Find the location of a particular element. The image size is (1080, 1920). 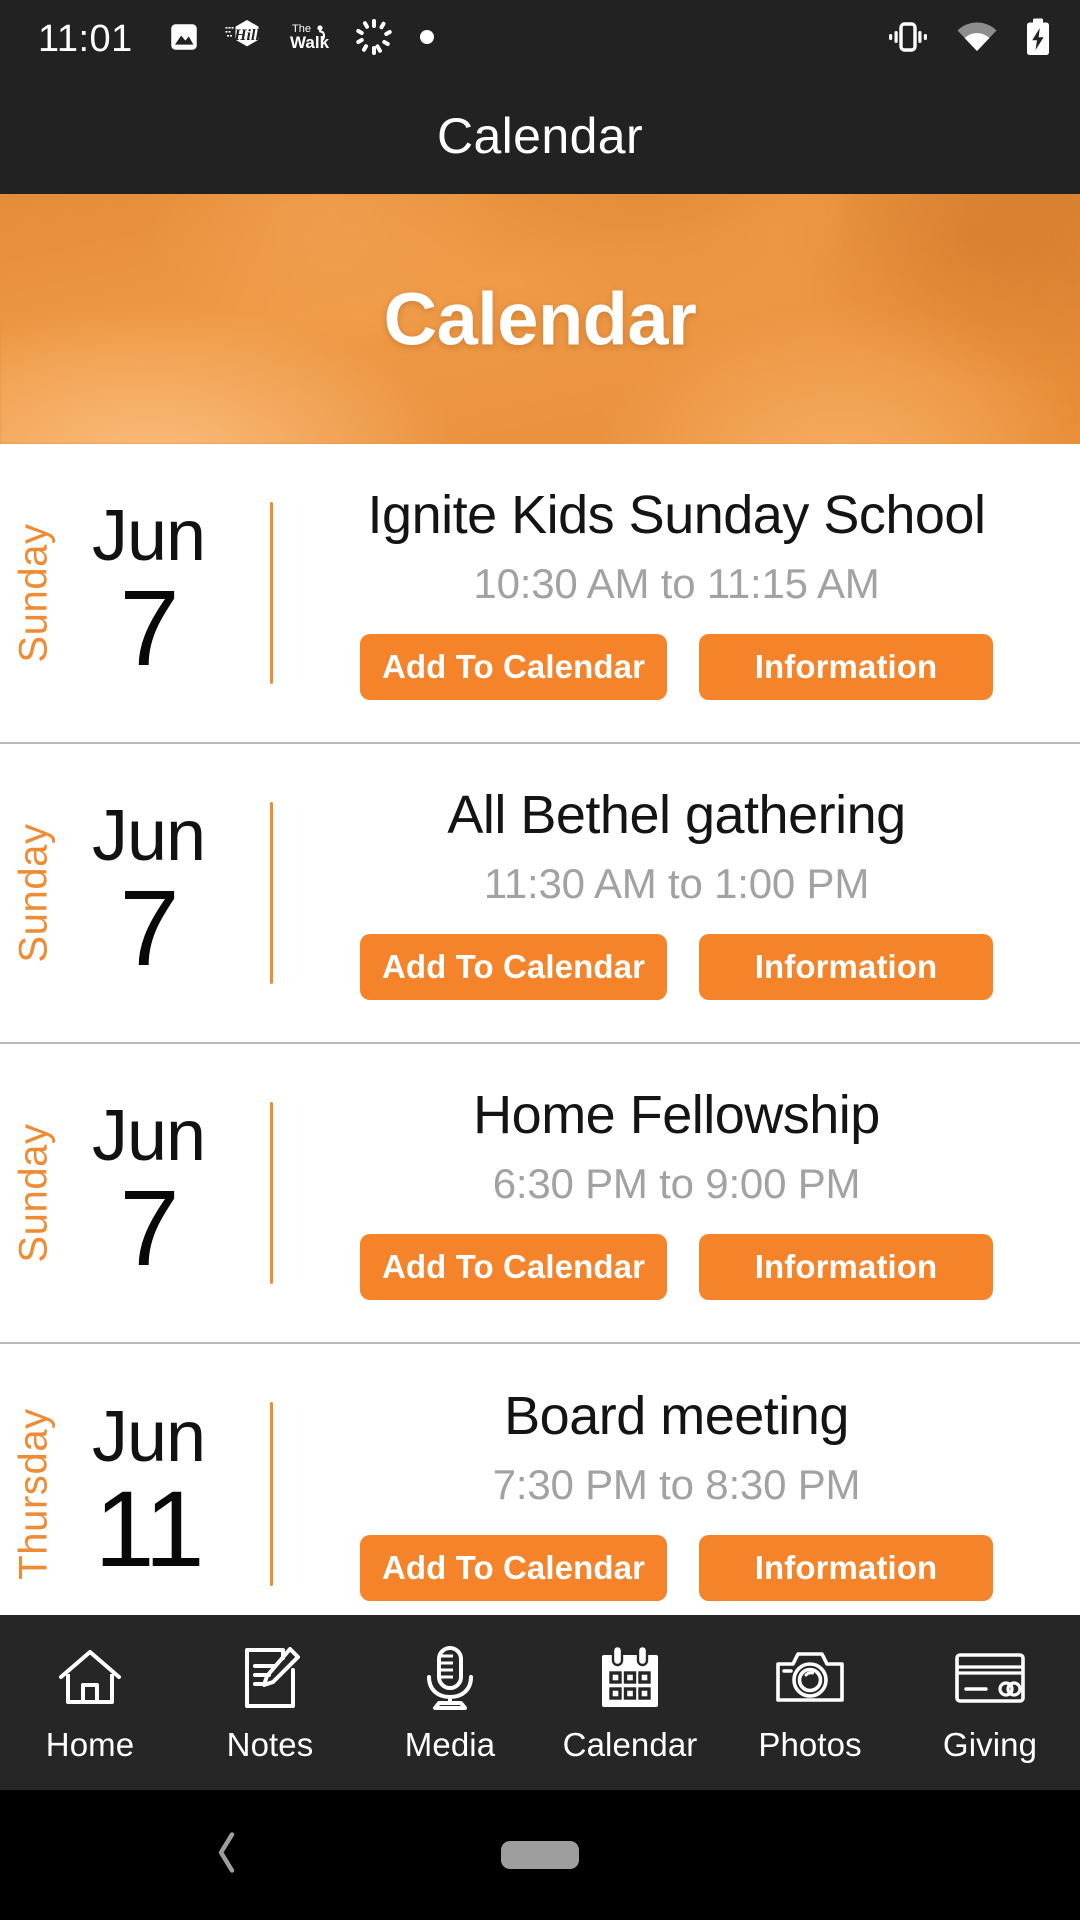

event-title: Ignite Kids Sunday School is located at coordinates (676, 514).